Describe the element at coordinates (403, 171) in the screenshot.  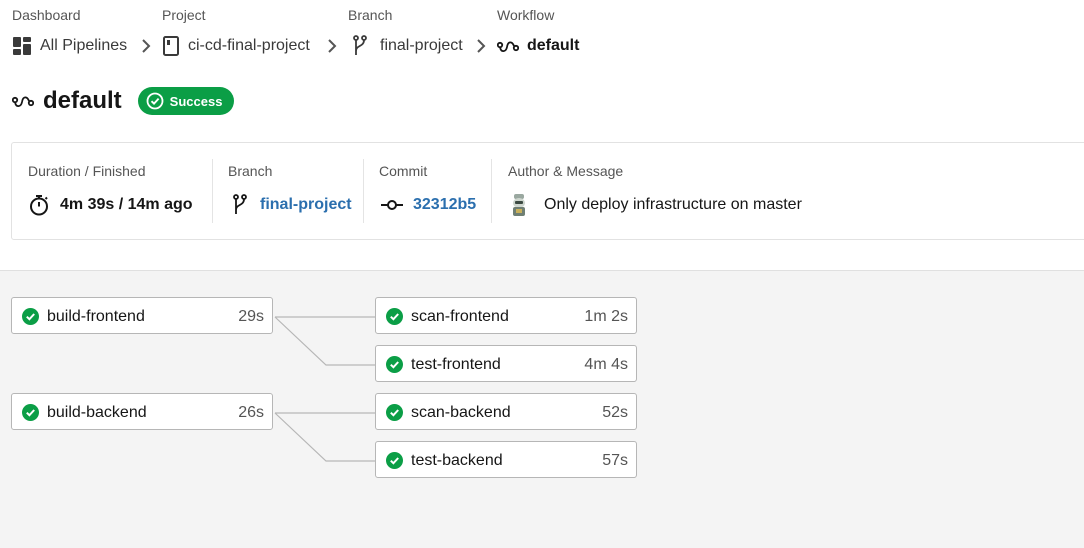
I see `commit-label: Commit` at that location.